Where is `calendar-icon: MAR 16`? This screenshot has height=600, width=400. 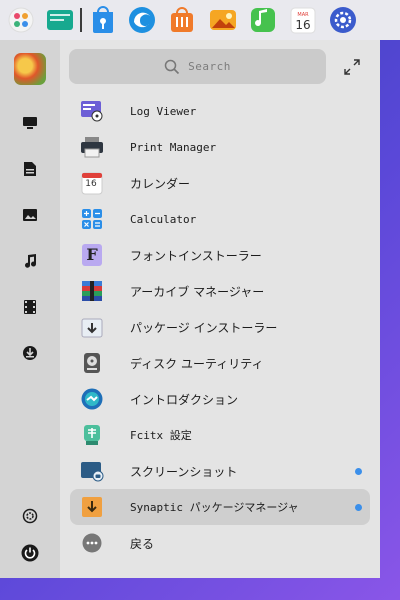 calendar-icon: MAR 16 is located at coordinates (303, 20).